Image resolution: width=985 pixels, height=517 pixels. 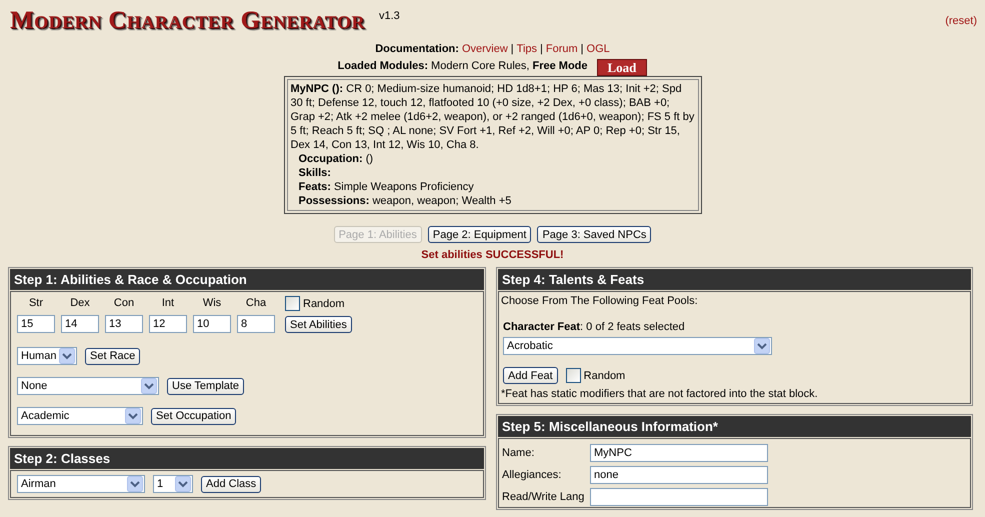 I want to click on version-label: v1.3, so click(x=389, y=16).